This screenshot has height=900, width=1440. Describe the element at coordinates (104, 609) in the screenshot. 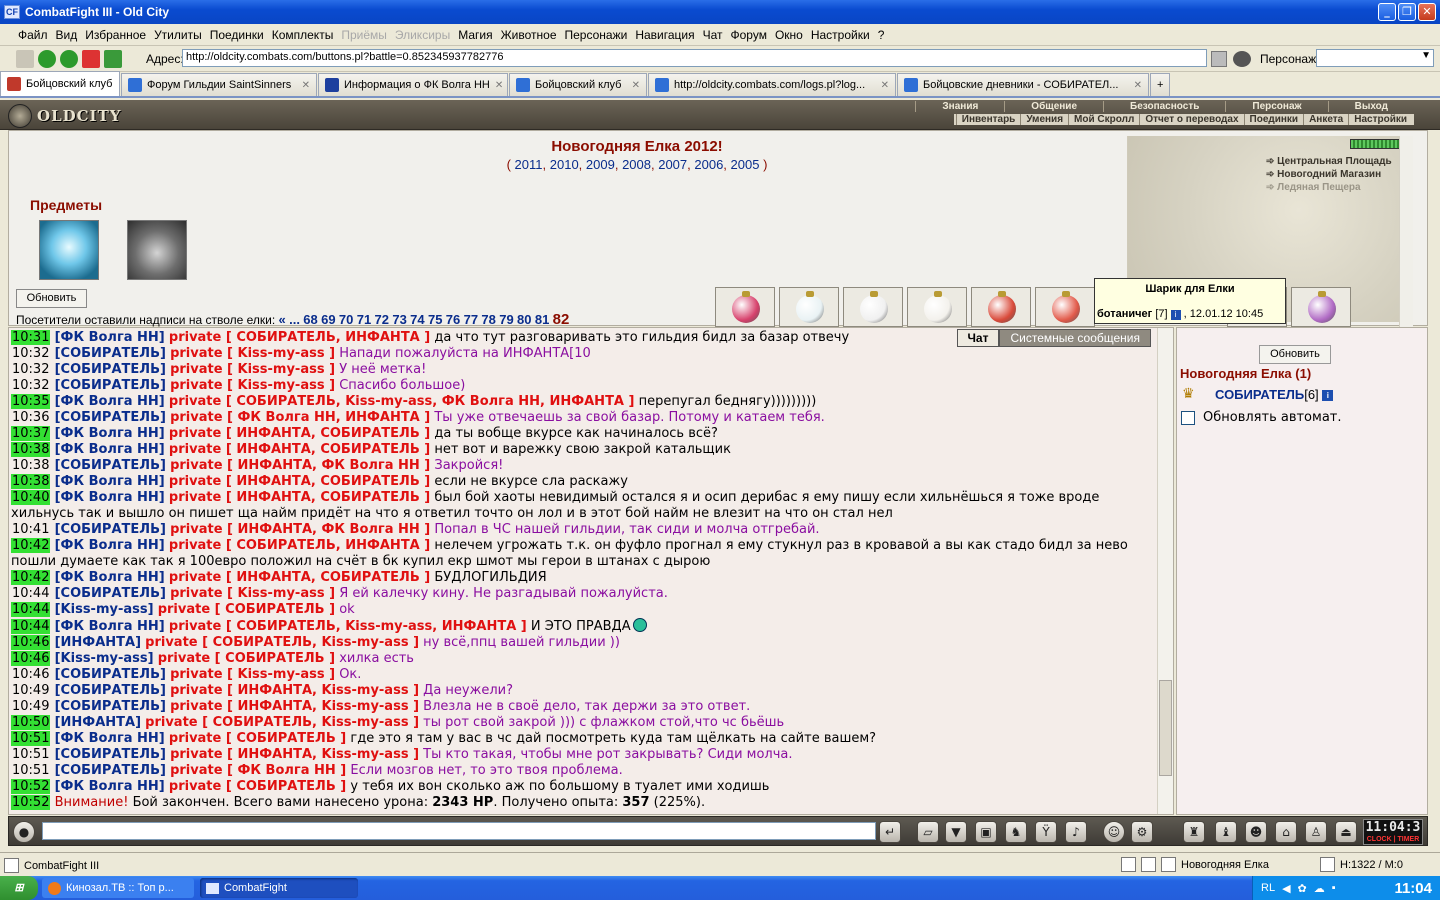

I see `message-sender: [Kiss-my-ass]` at that location.